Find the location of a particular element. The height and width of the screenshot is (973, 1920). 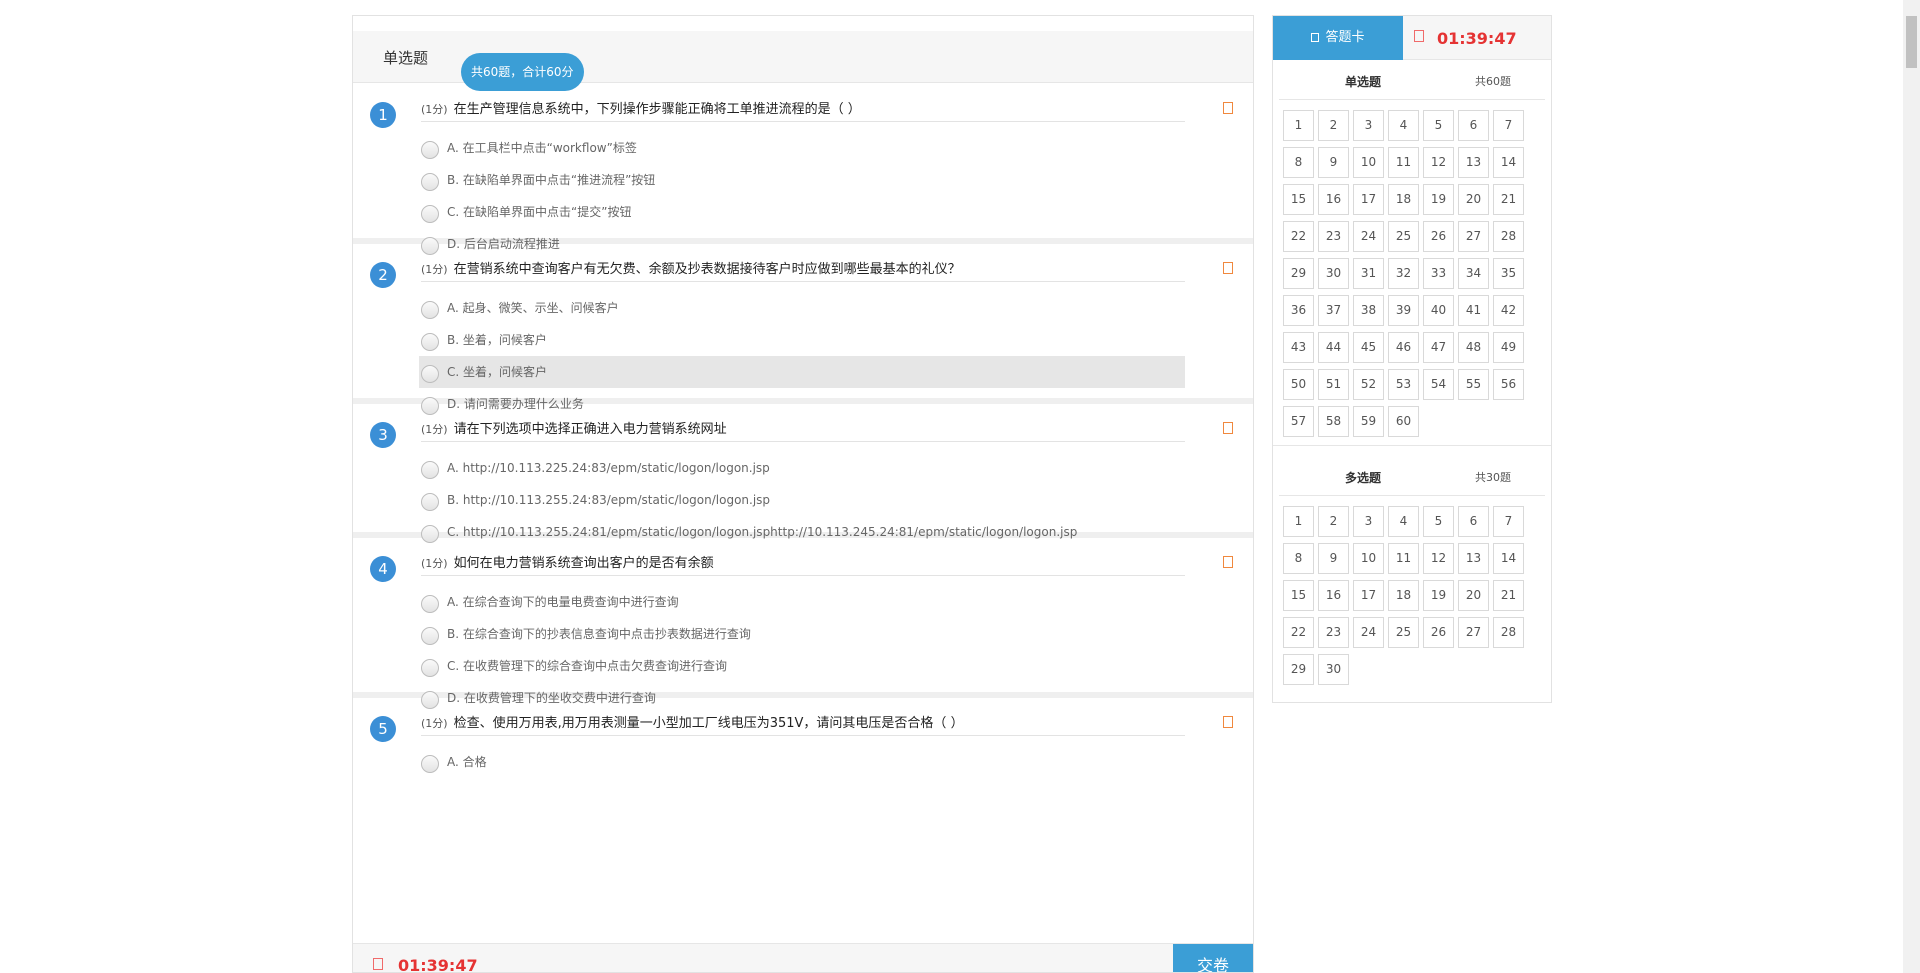

option-b: B. 在综合查询下的抄表信息查询中点击抄表数据进行查询 is located at coordinates (802, 634).